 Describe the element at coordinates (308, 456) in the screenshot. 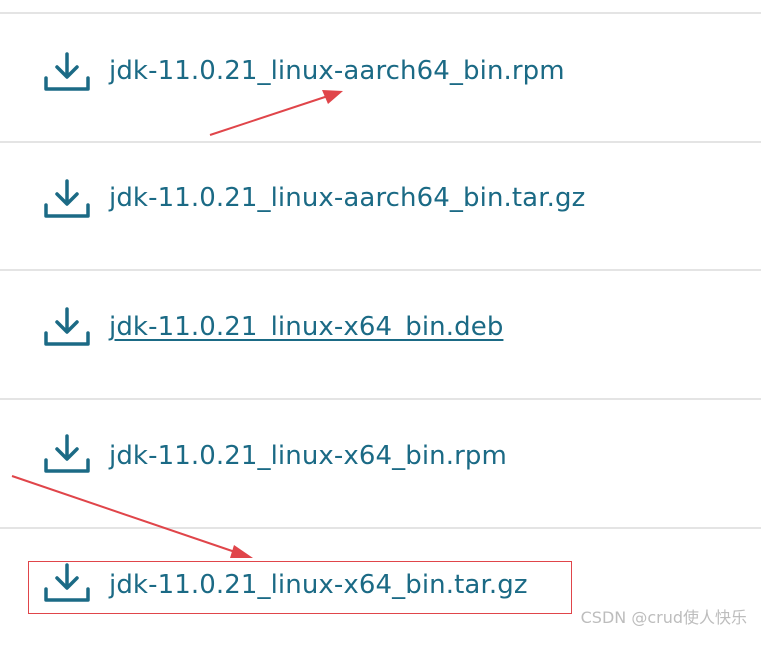

I see `download-link-x64-rpm: jdk-11.0.21_linux-x64_bin.rpm` at that location.